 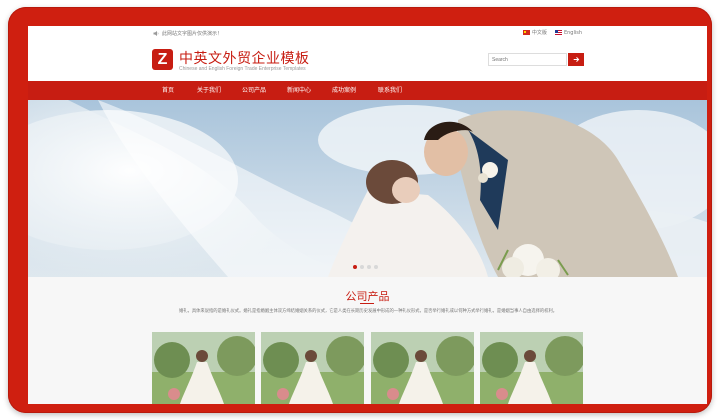 I want to click on arrow-right-icon, so click(x=576, y=59).